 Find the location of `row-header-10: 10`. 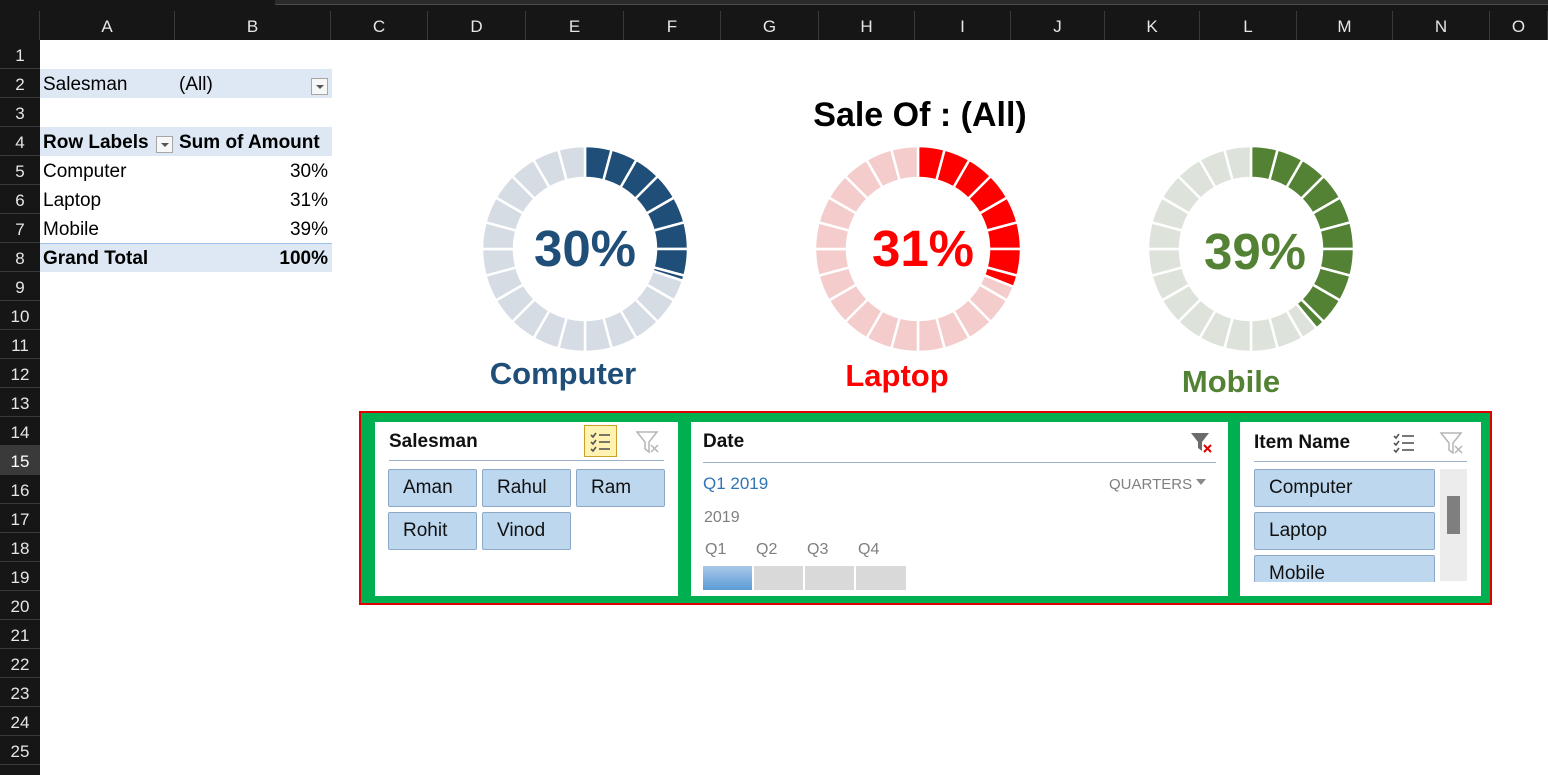

row-header-10: 10 is located at coordinates (20, 315).